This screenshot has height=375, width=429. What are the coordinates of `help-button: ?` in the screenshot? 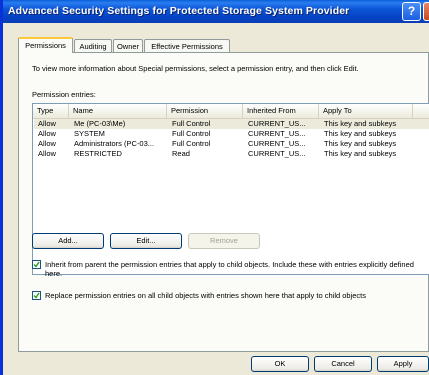 It's located at (411, 11).